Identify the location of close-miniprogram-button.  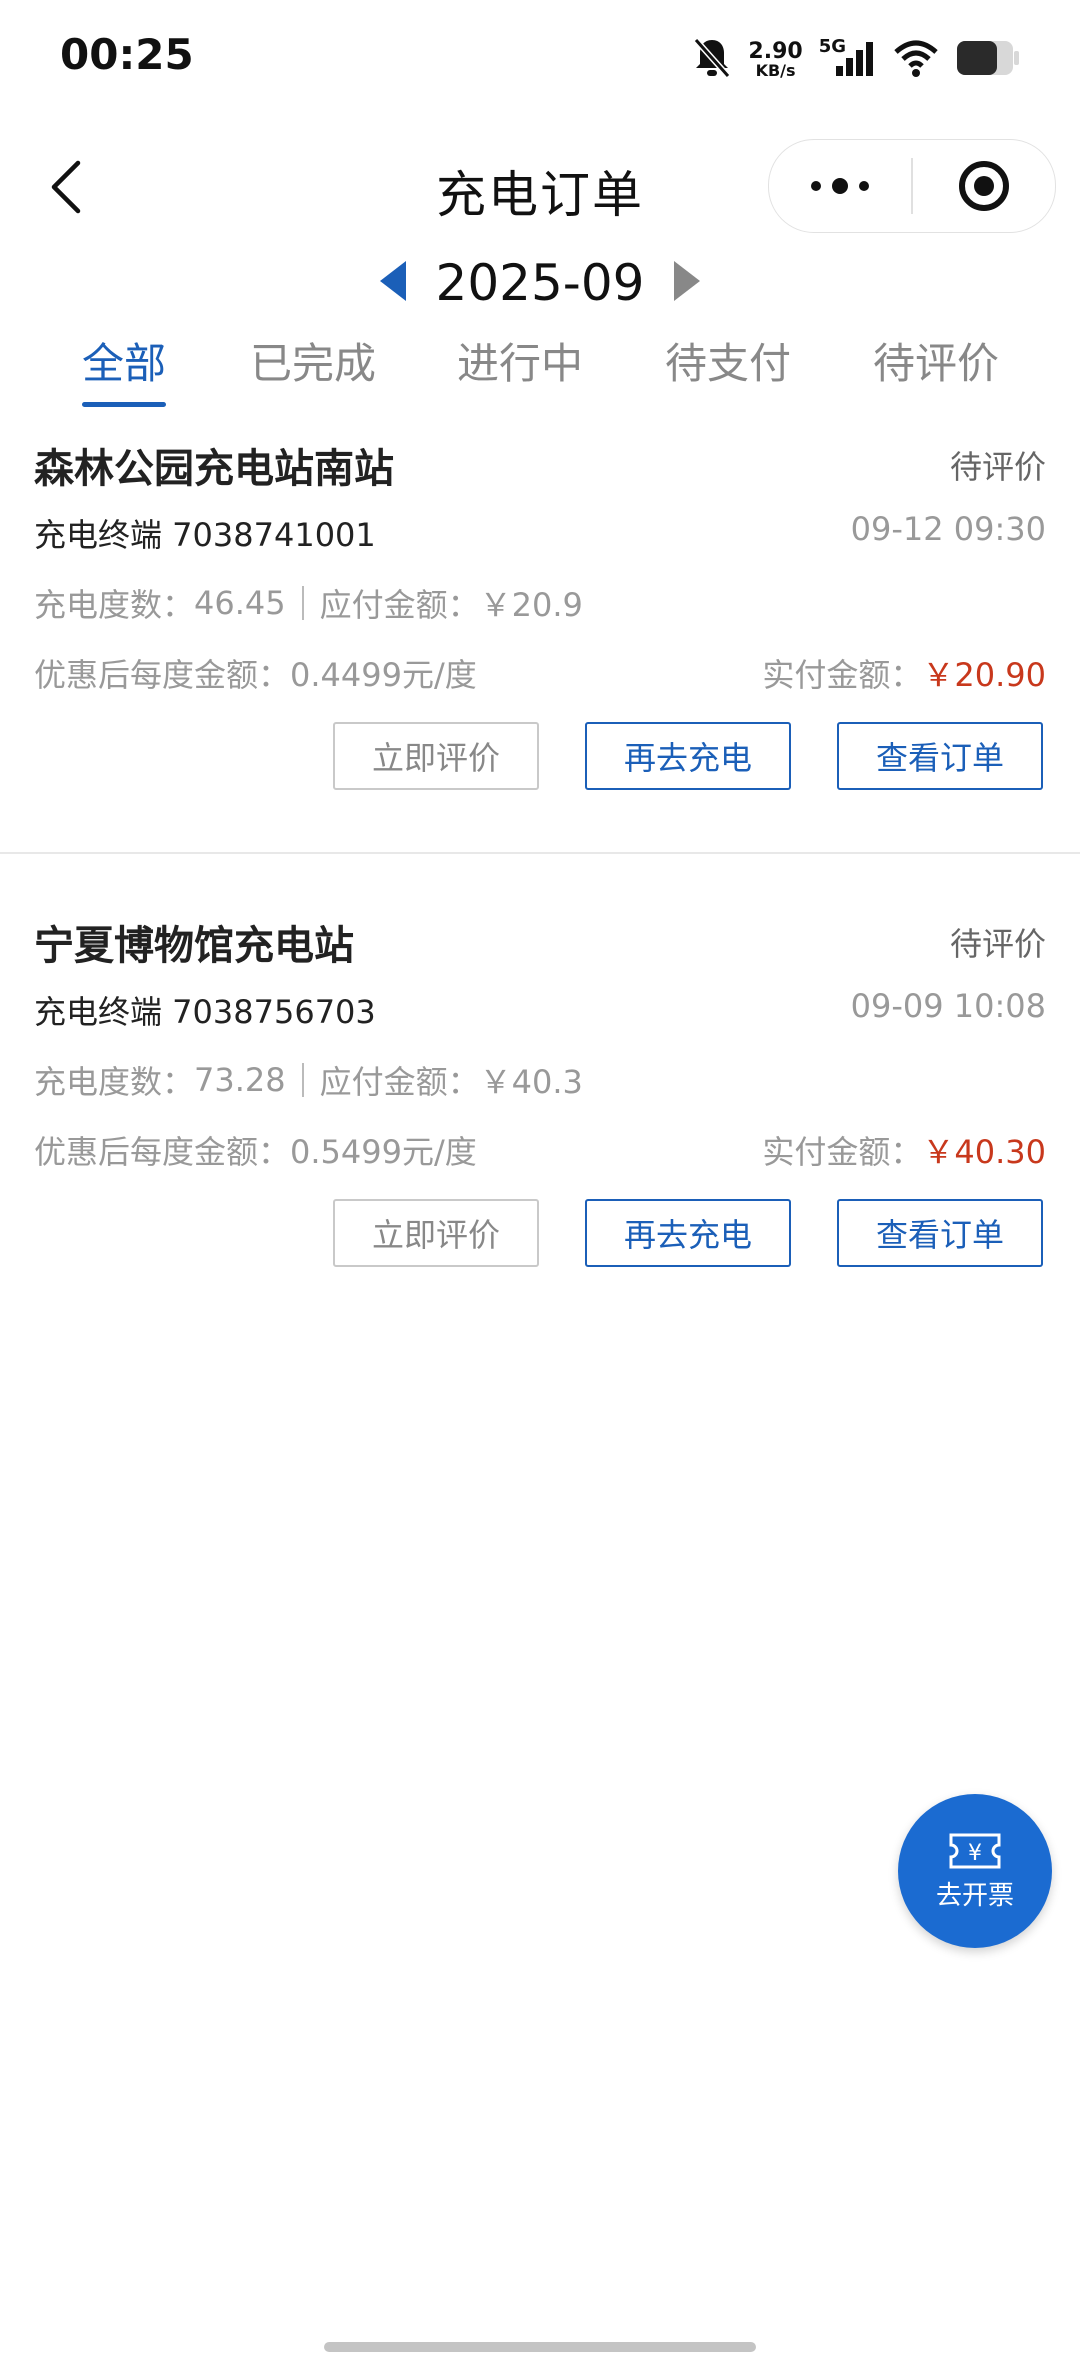
(984, 186).